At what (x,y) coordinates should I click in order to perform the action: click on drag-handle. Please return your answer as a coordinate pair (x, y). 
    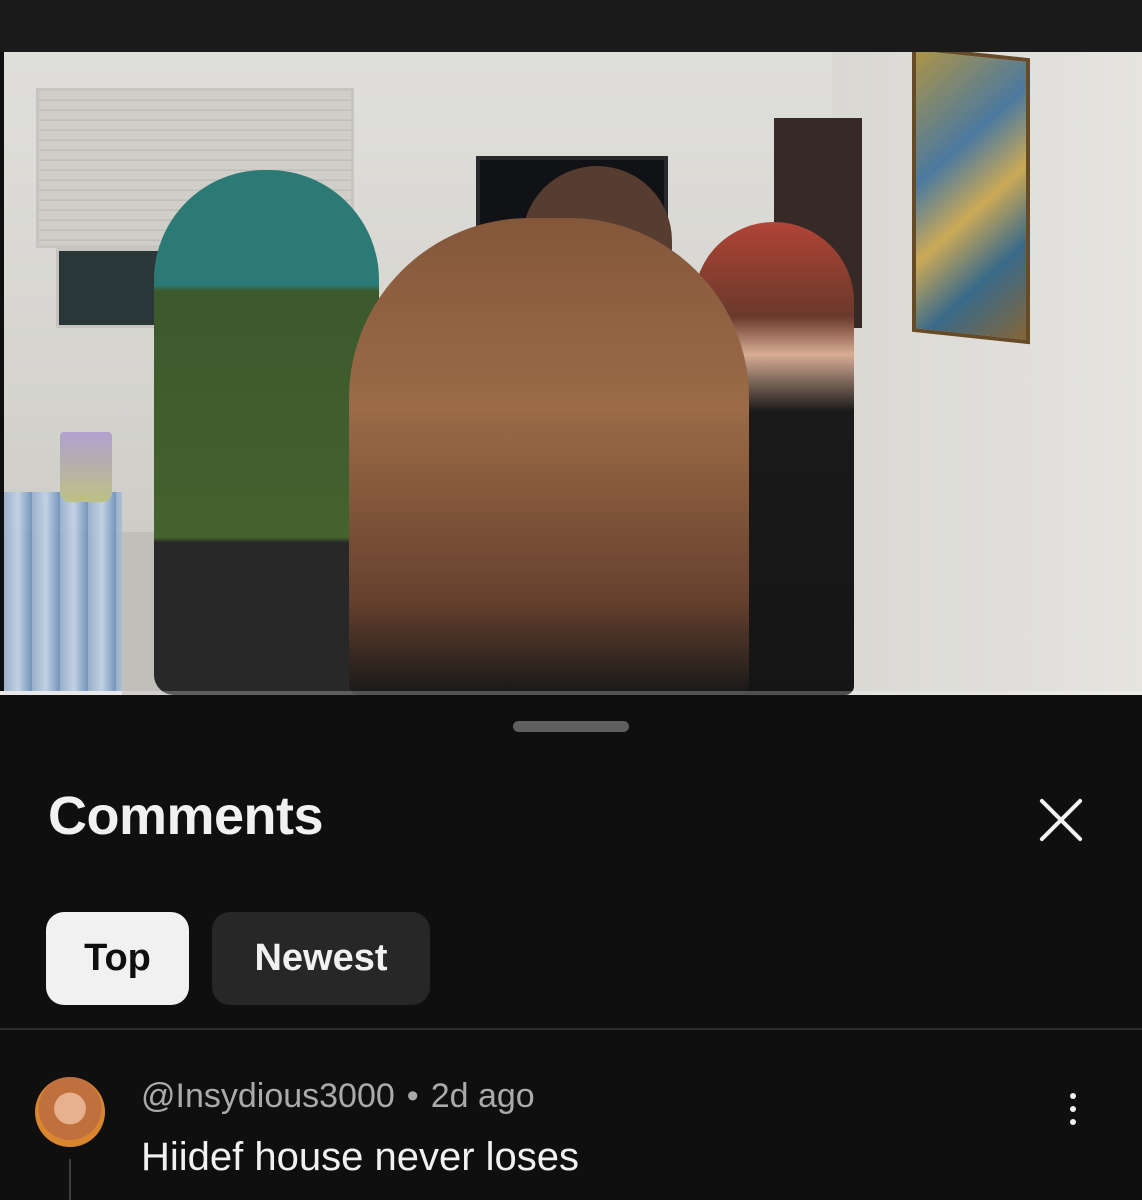
    Looking at the image, I should click on (571, 726).